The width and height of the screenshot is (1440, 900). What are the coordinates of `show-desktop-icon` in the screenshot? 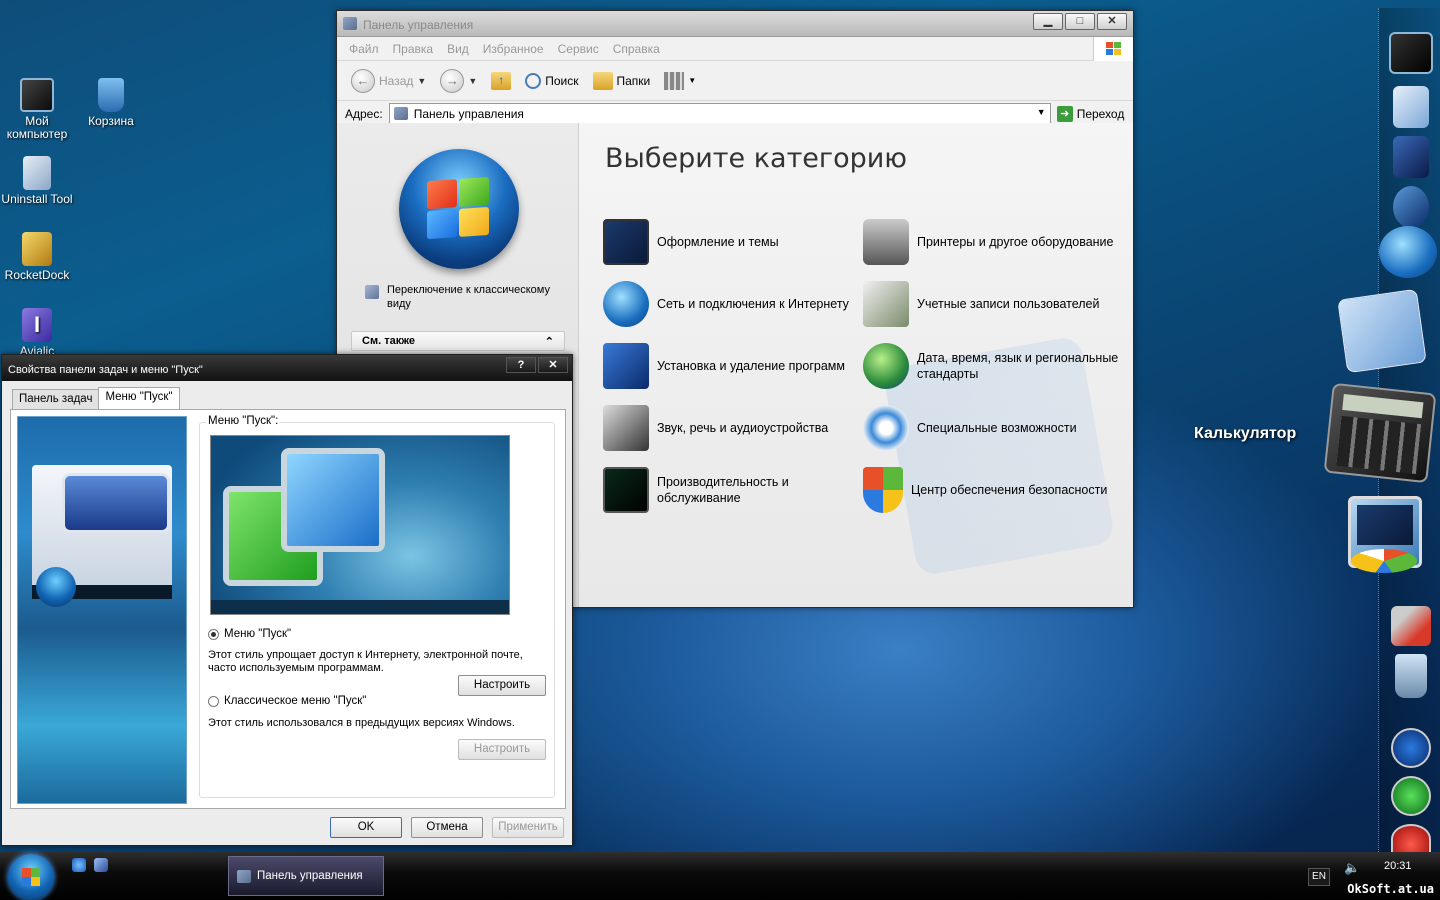 It's located at (101, 865).